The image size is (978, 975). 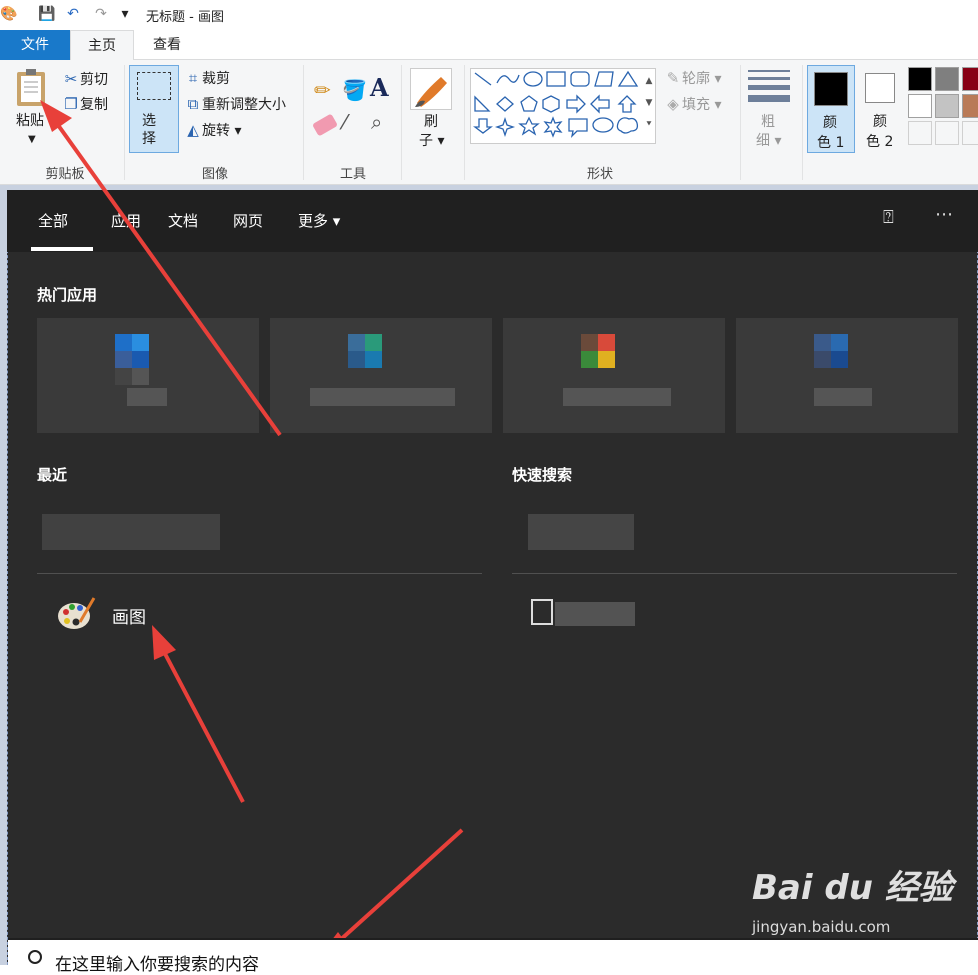 I want to click on baidu-watermark-url: jingyan.baidu.com, so click(x=821, y=927).